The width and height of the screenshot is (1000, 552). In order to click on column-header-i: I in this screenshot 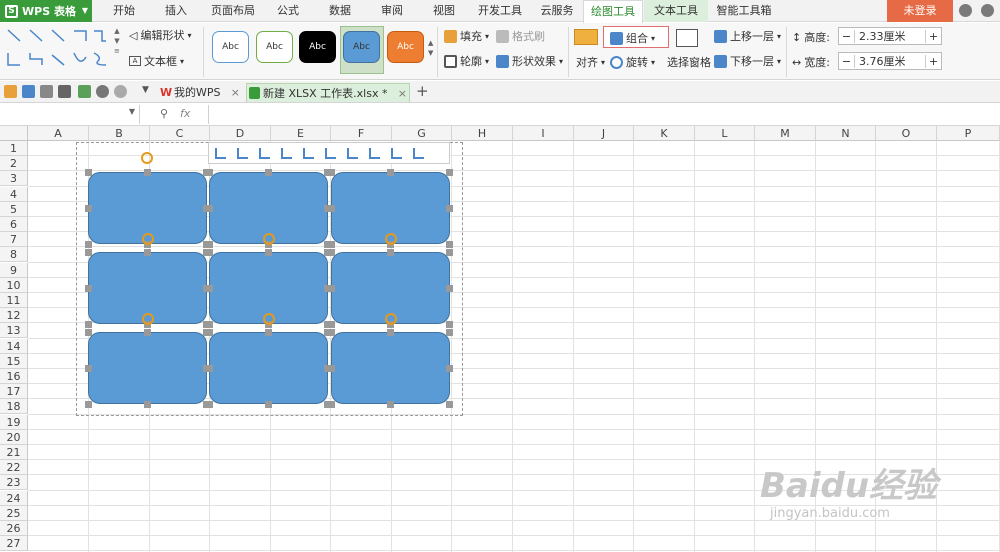, I will do `click(543, 133)`.